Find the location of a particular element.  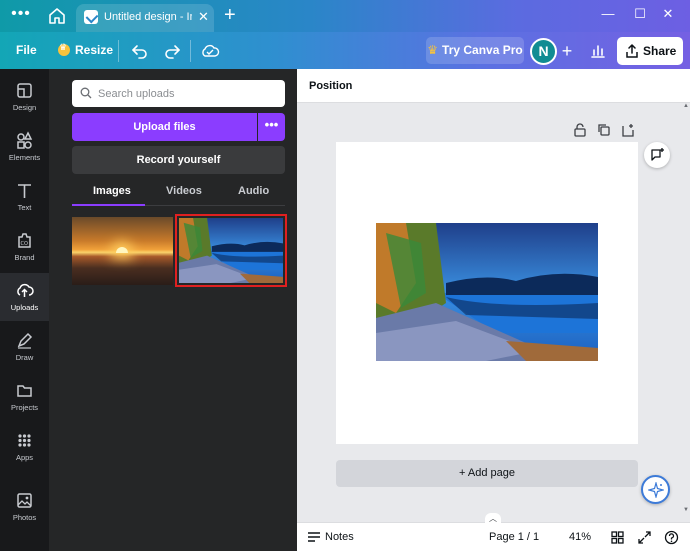

add-comment-button is located at coordinates (657, 155).